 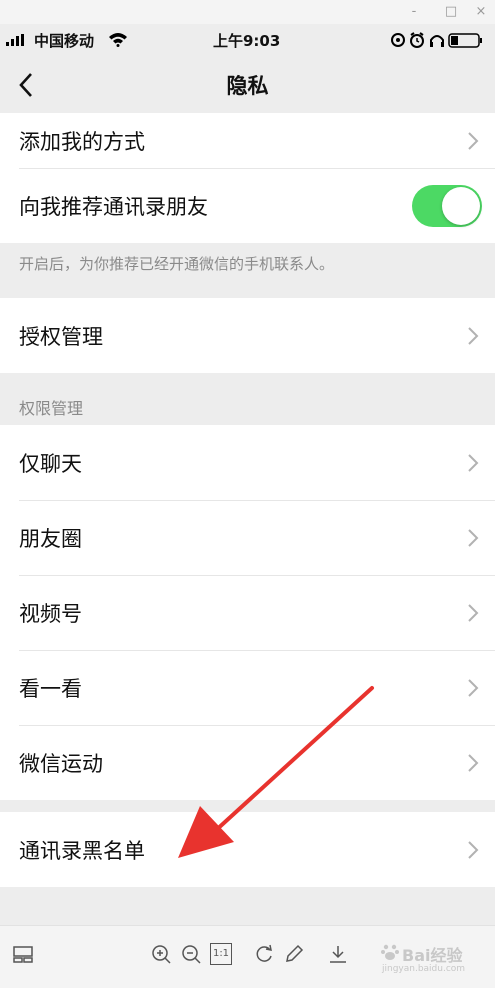 I want to click on row-label: 向我推荐通讯录朋友, so click(x=113, y=206).